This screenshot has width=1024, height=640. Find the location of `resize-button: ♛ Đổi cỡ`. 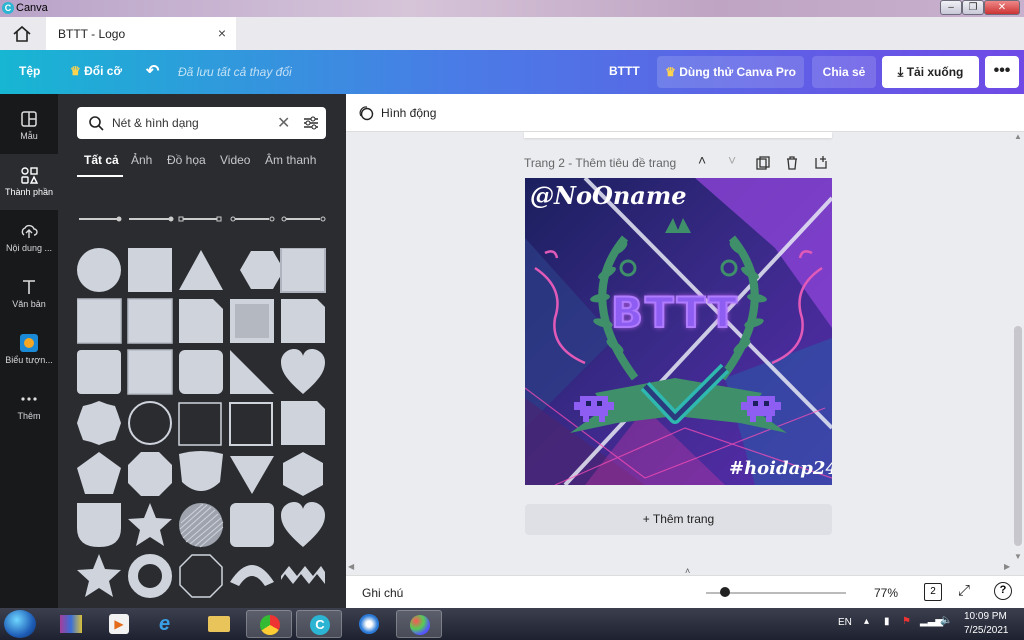

resize-button: ♛ Đổi cỡ is located at coordinates (96, 71).